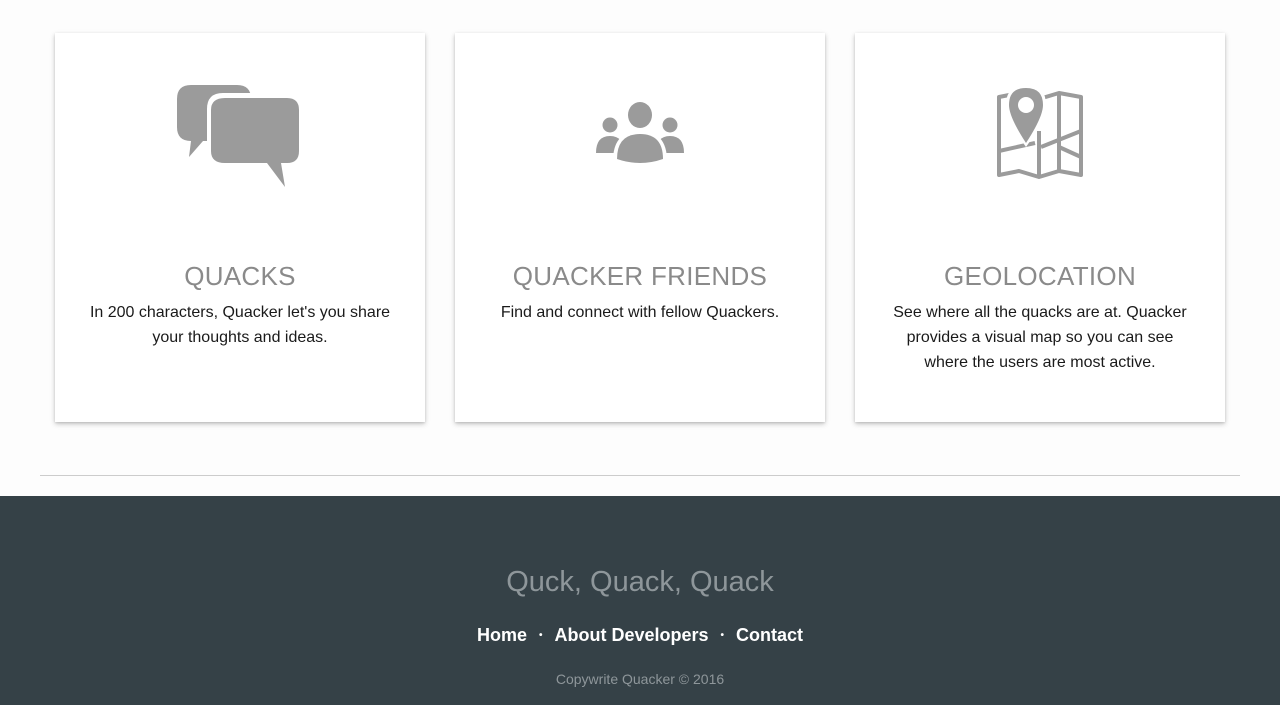 This screenshot has width=1280, height=705. What do you see at coordinates (640, 475) in the screenshot?
I see `section-divider` at bounding box center [640, 475].